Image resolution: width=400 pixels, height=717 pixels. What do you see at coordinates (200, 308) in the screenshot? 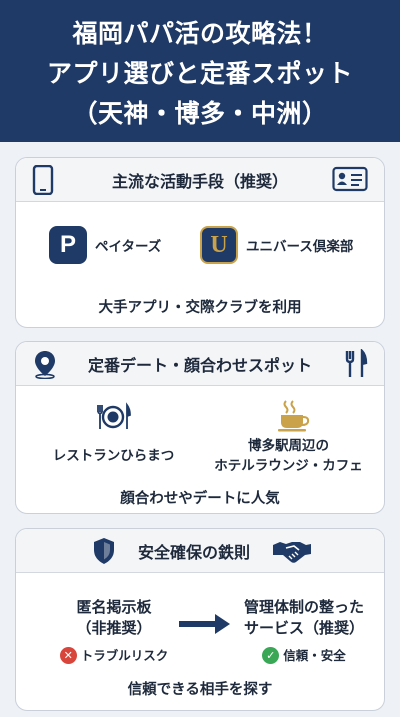
I see `apps-caption: 大手アプリ・交際クラブを利用` at bounding box center [200, 308].